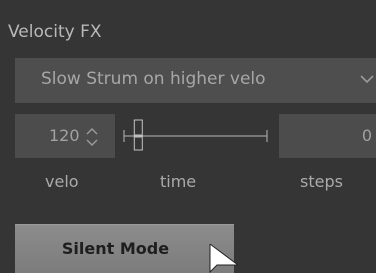 This screenshot has height=273, width=376. I want to click on steps-caption: steps, so click(321, 181).